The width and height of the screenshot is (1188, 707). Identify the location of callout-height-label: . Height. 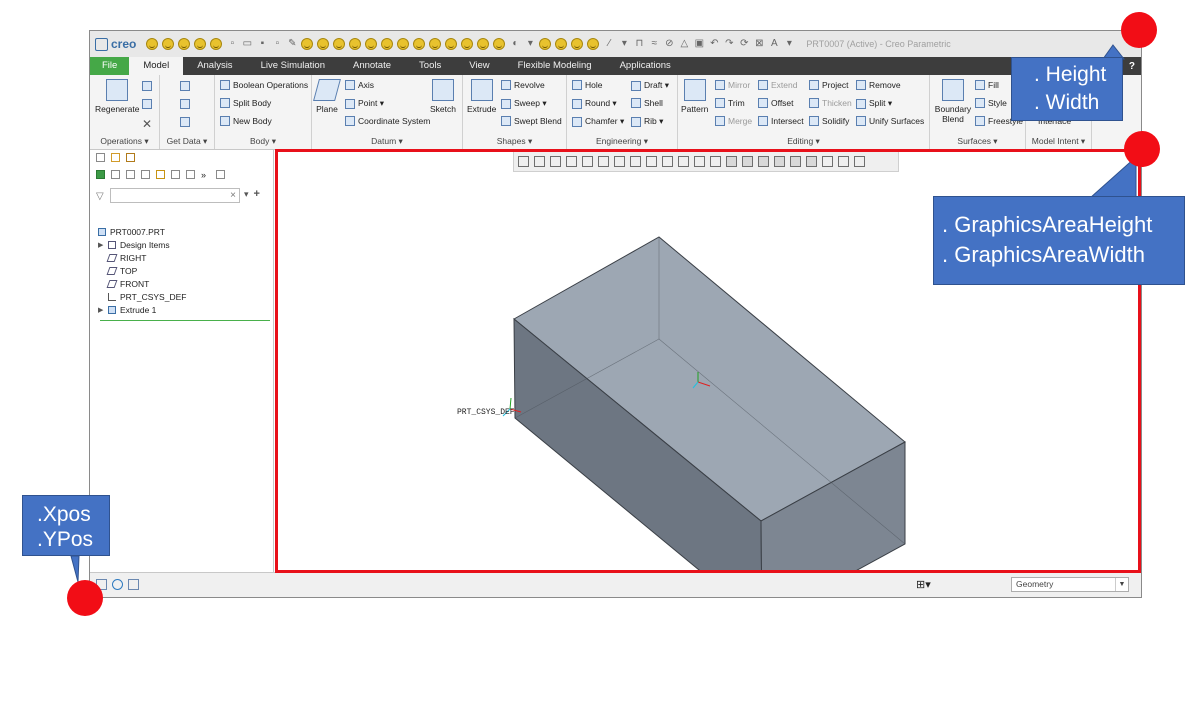
(1070, 74).